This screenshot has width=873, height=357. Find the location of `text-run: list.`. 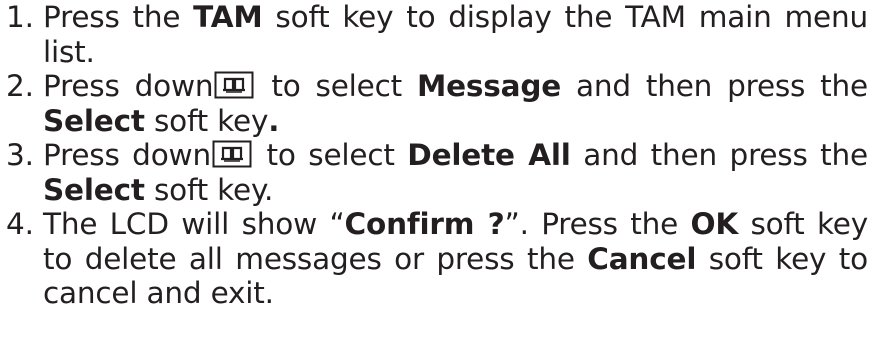

text-run: list. is located at coordinates (69, 51).